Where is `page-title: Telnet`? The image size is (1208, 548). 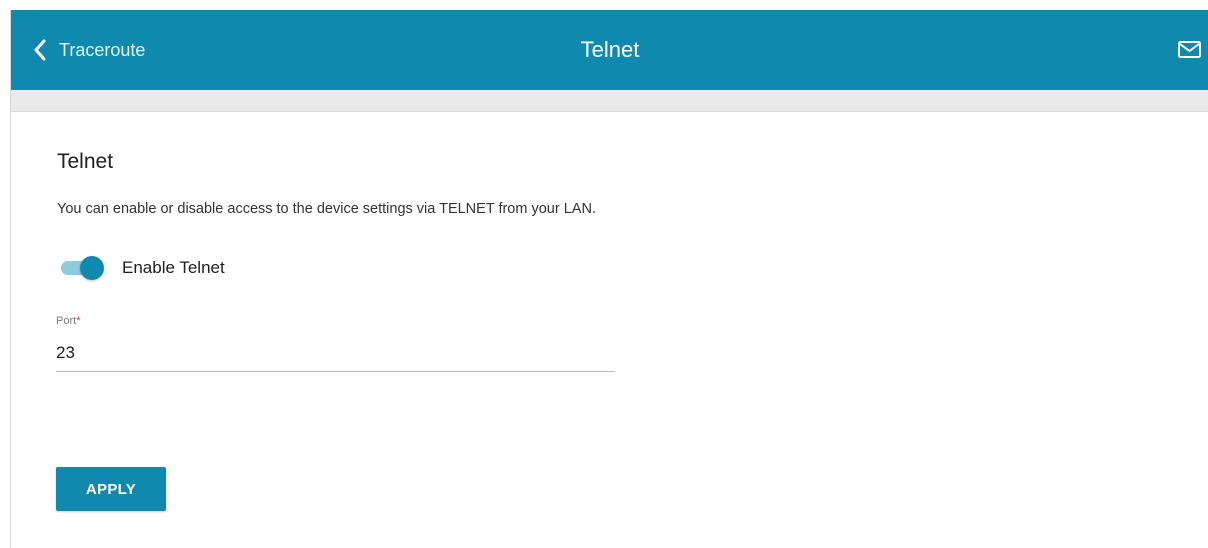 page-title: Telnet is located at coordinates (610, 49).